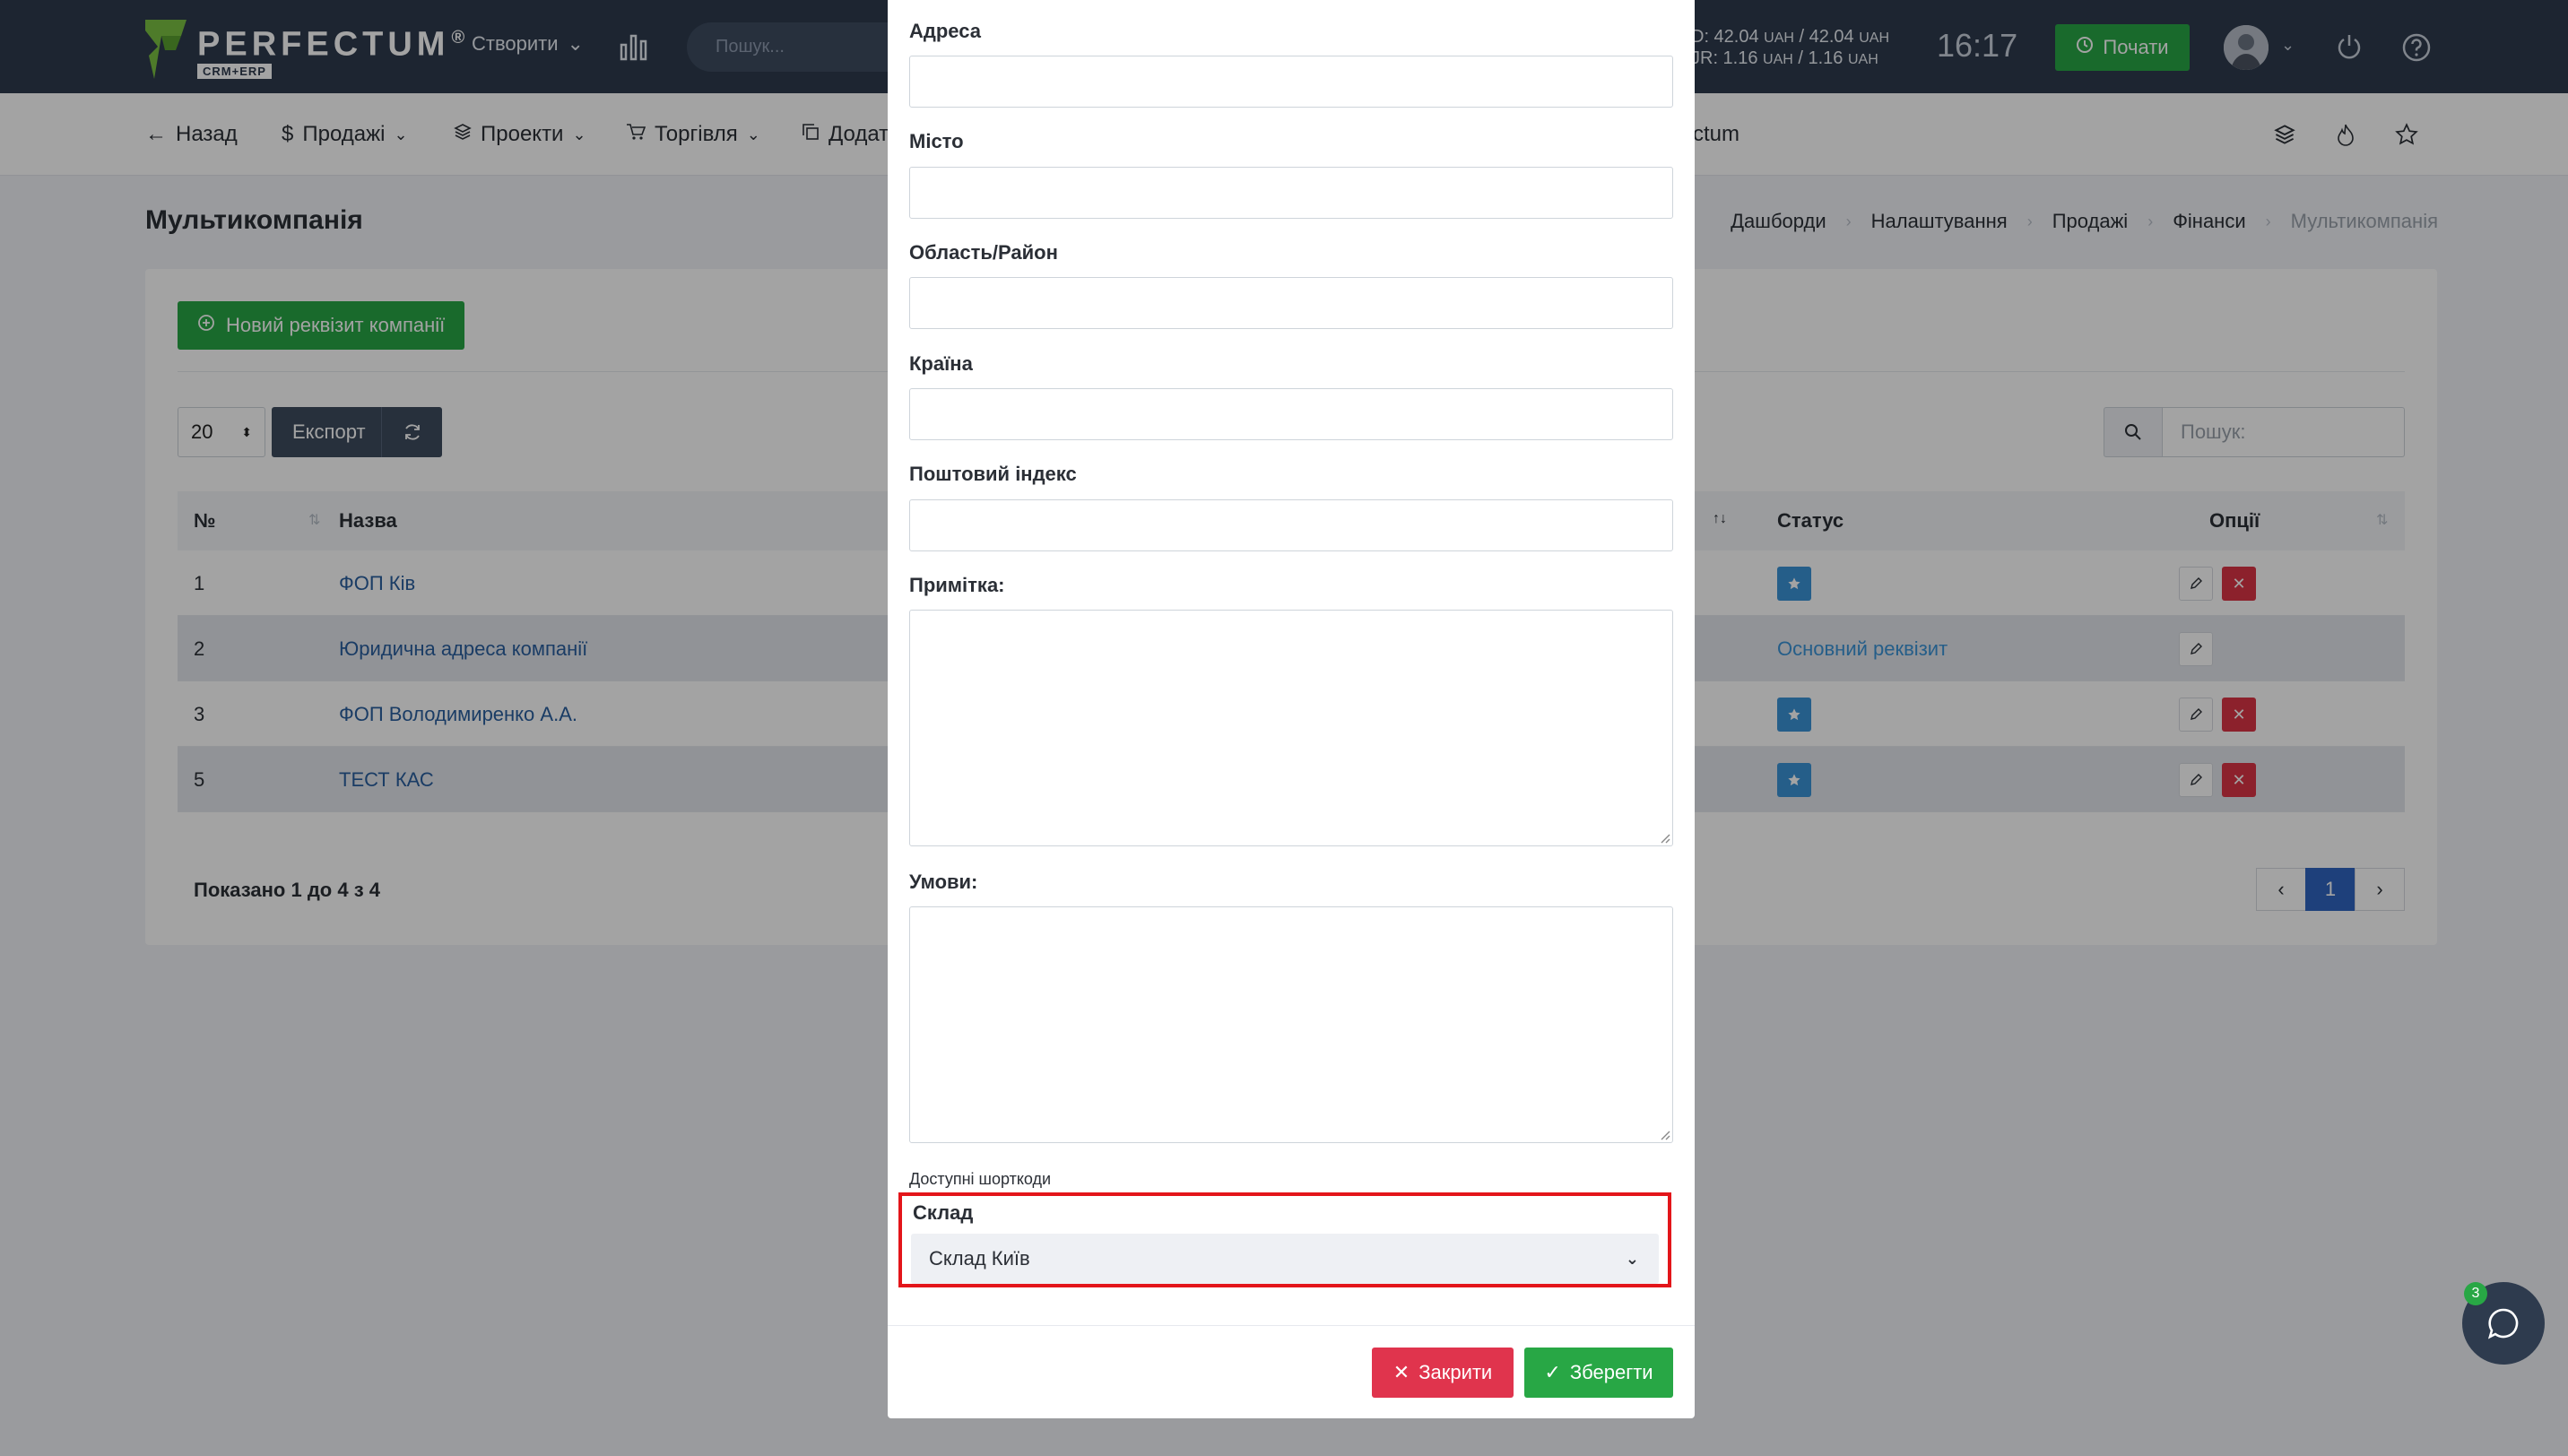 Image resolution: width=2568 pixels, height=1456 pixels. Describe the element at coordinates (945, 31) in the screenshot. I see `address-label: Адреса` at that location.